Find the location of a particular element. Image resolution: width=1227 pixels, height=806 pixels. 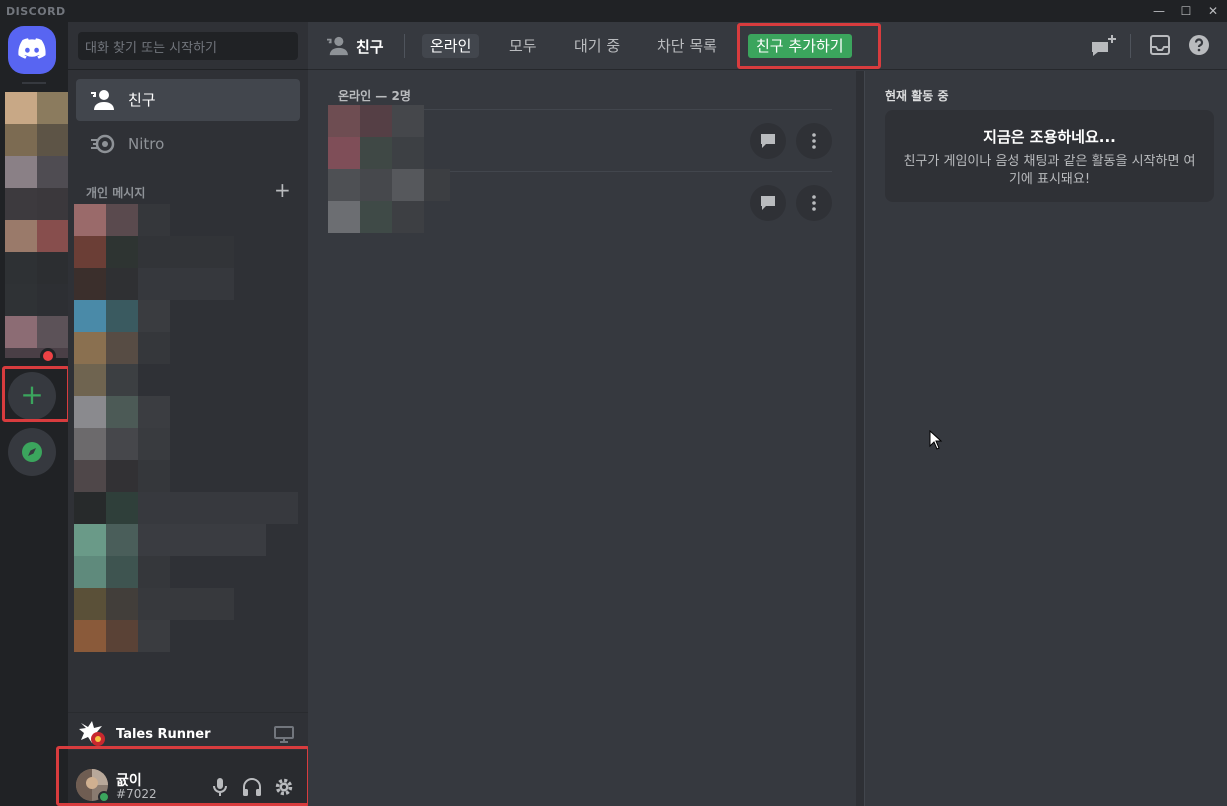

game-activity-panel: Tales Runner is located at coordinates (188, 730).